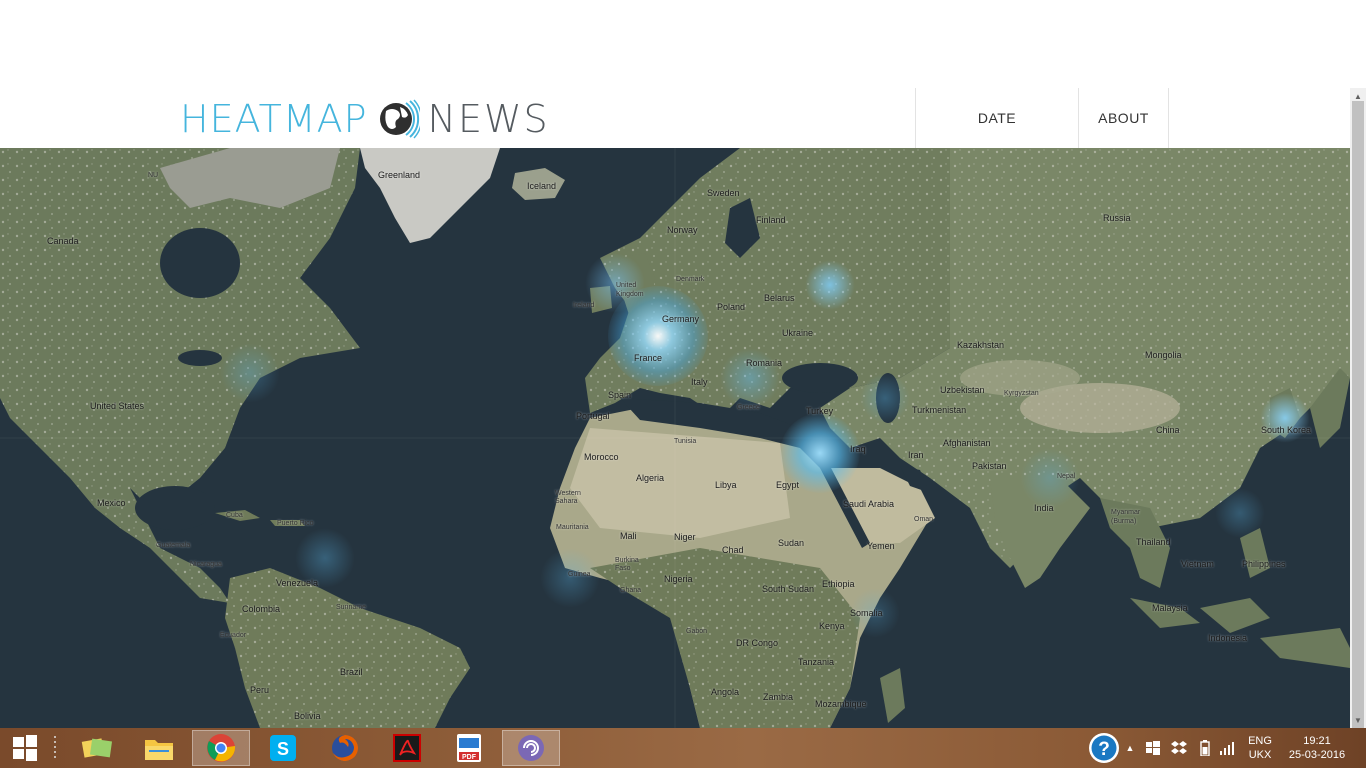 The image size is (1366, 768). I want to click on windows-logo-icon, so click(25, 748).